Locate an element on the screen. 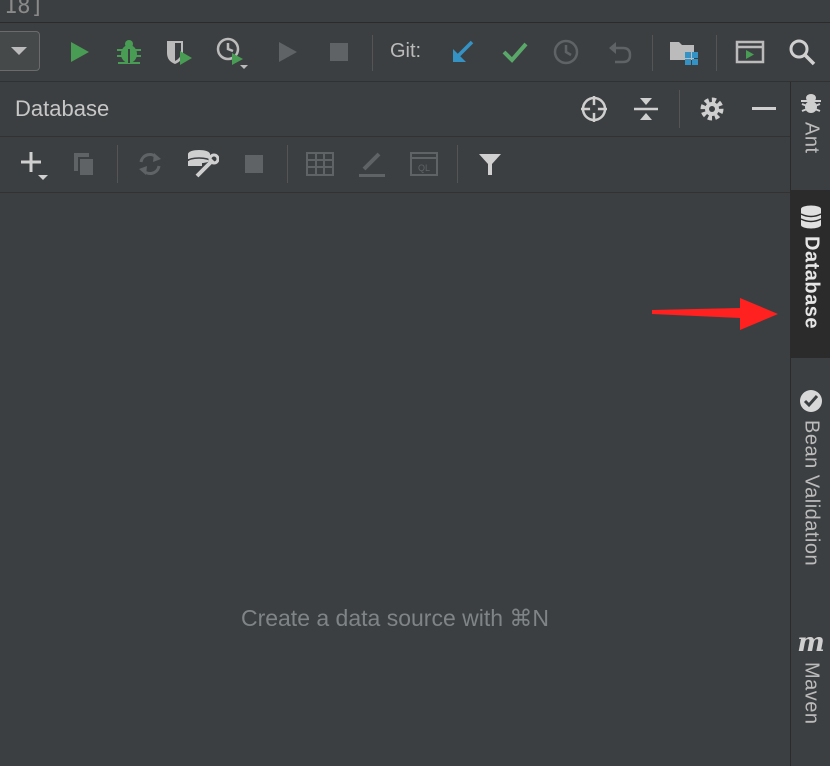  git-commit-icon is located at coordinates (515, 52).